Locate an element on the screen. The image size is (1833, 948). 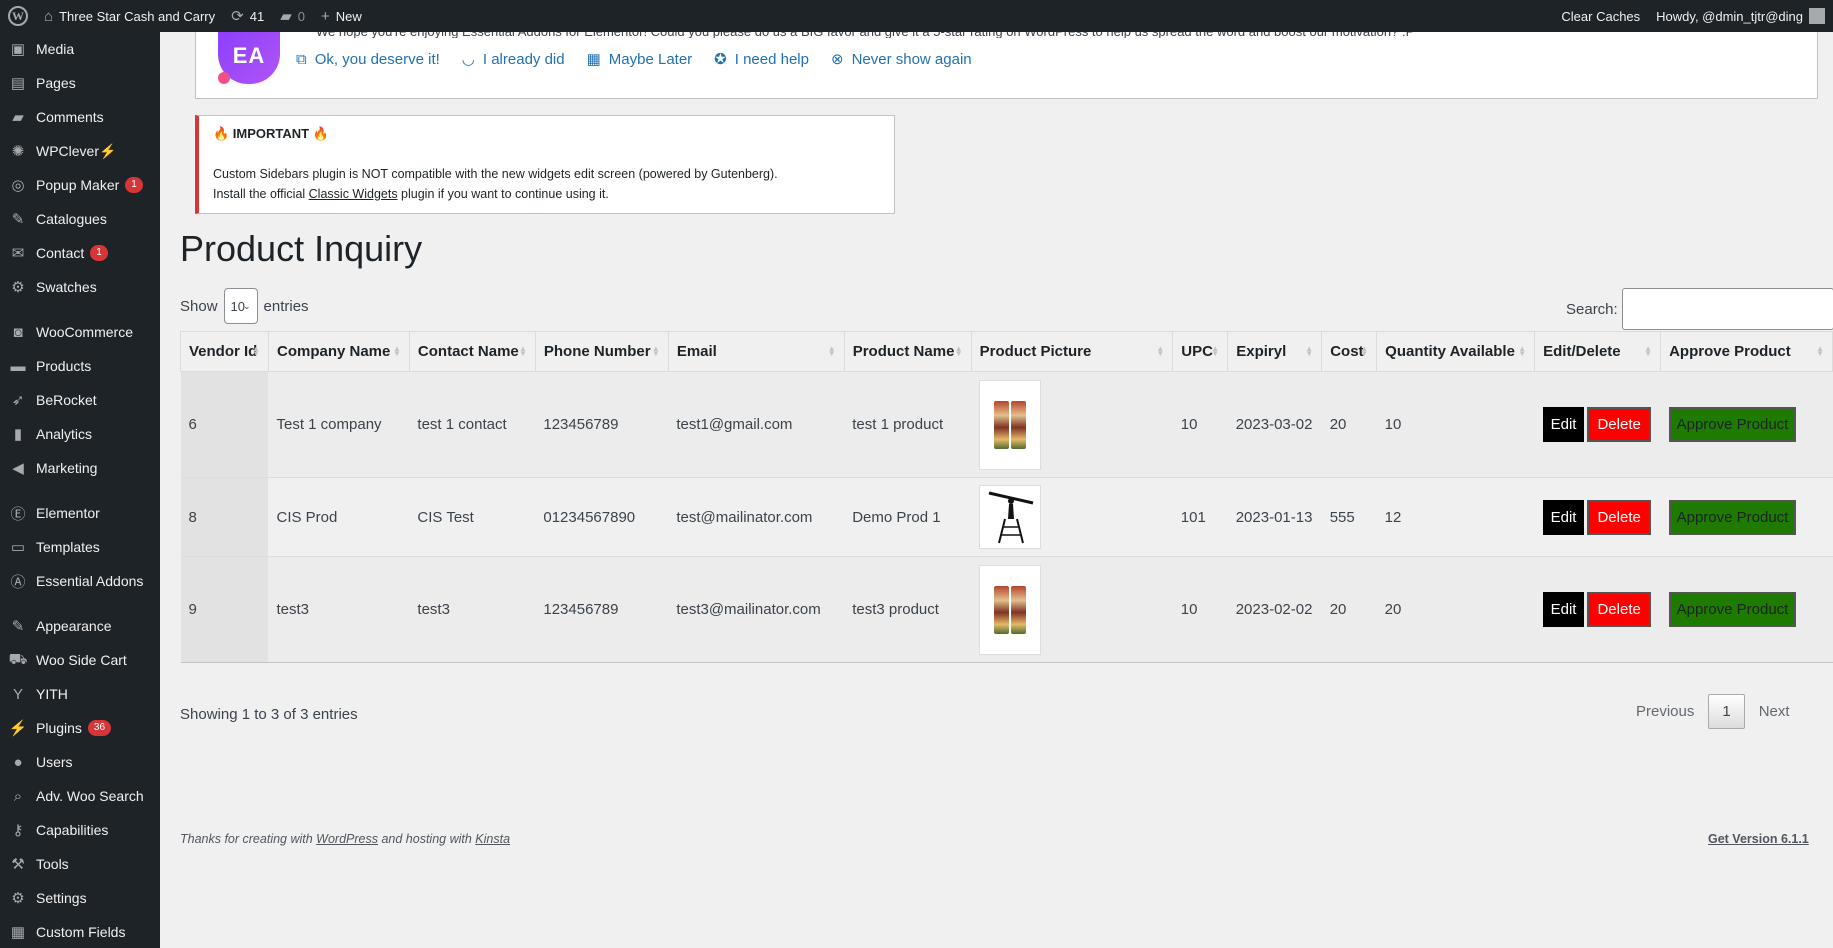
sidebar-item-users: ● Users is located at coordinates (80, 762).